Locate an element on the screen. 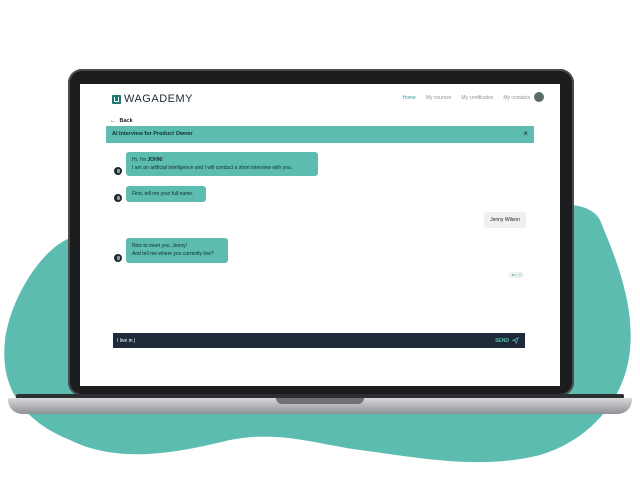 The image size is (640, 485). logo-icon is located at coordinates (116, 99).